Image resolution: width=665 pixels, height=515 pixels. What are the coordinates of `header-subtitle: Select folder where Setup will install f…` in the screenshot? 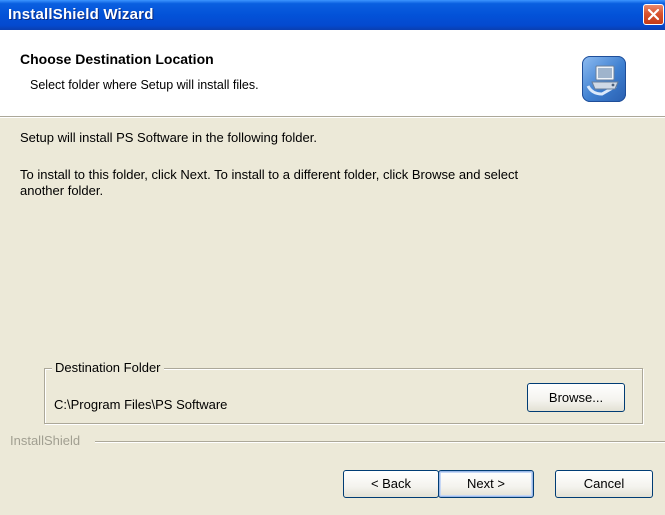 It's located at (144, 85).